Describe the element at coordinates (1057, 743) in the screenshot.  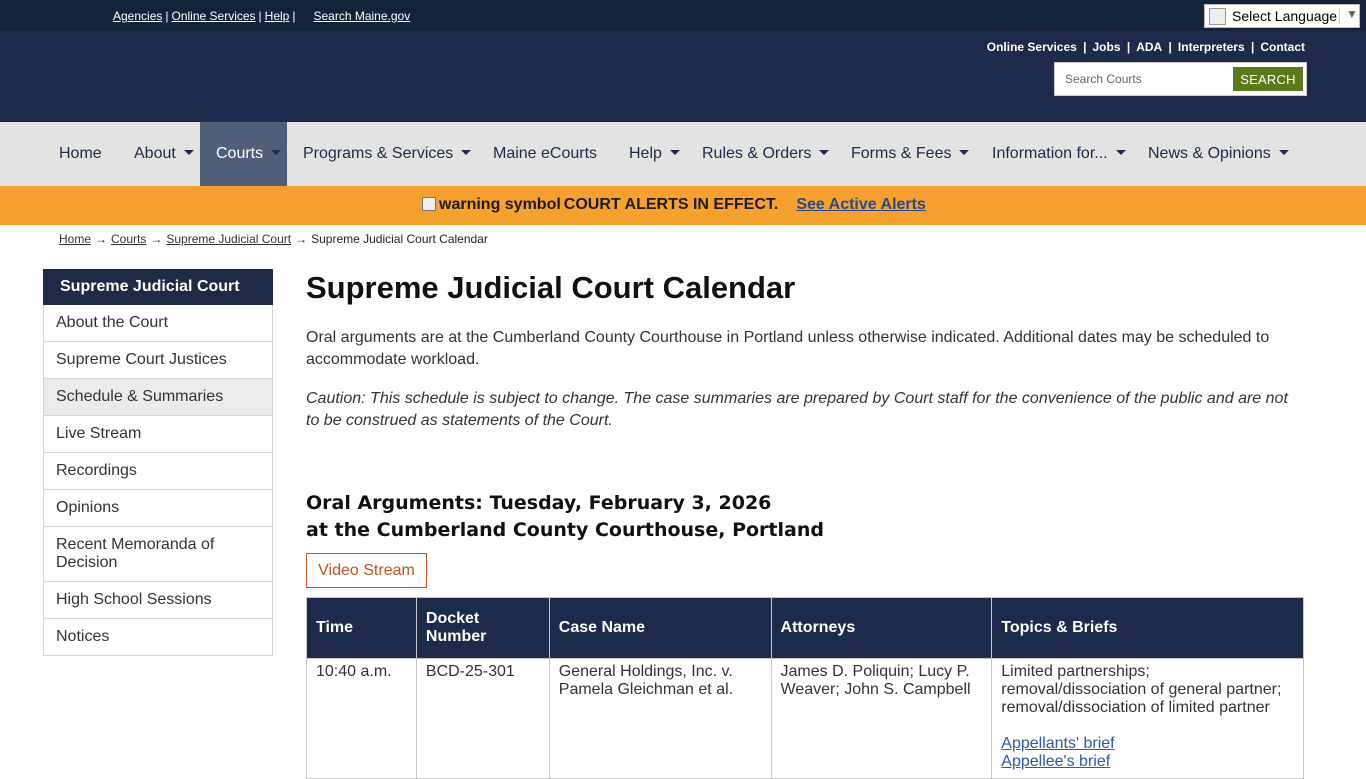
I see `appellants-brief-link: Appellants' brief` at that location.